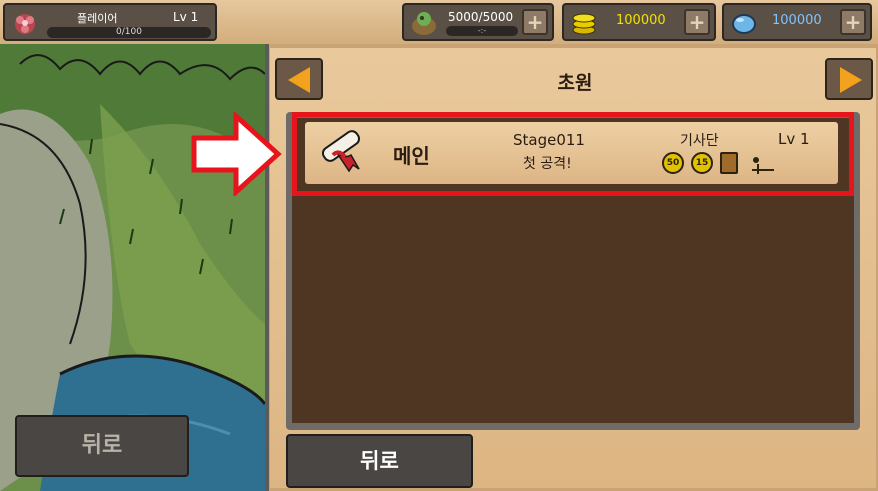  I want to click on add-stamina-button: +, so click(535, 22).